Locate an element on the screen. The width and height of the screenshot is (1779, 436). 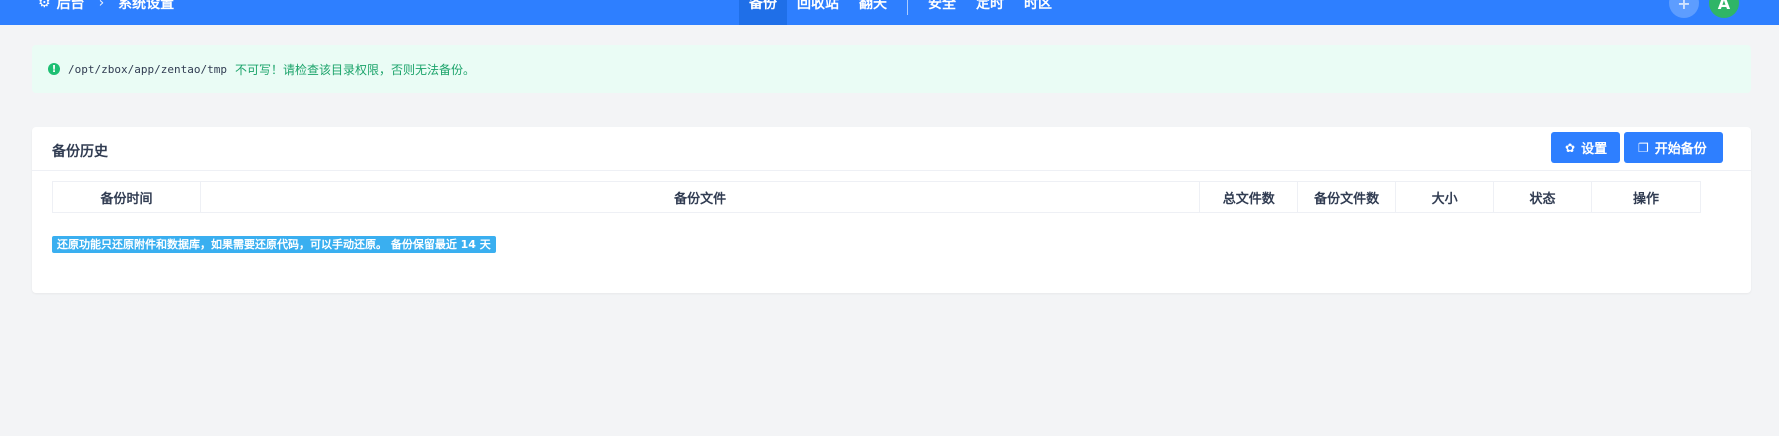
alert-path: /opt/zbox/app/zentao/tmp is located at coordinates (147, 69).